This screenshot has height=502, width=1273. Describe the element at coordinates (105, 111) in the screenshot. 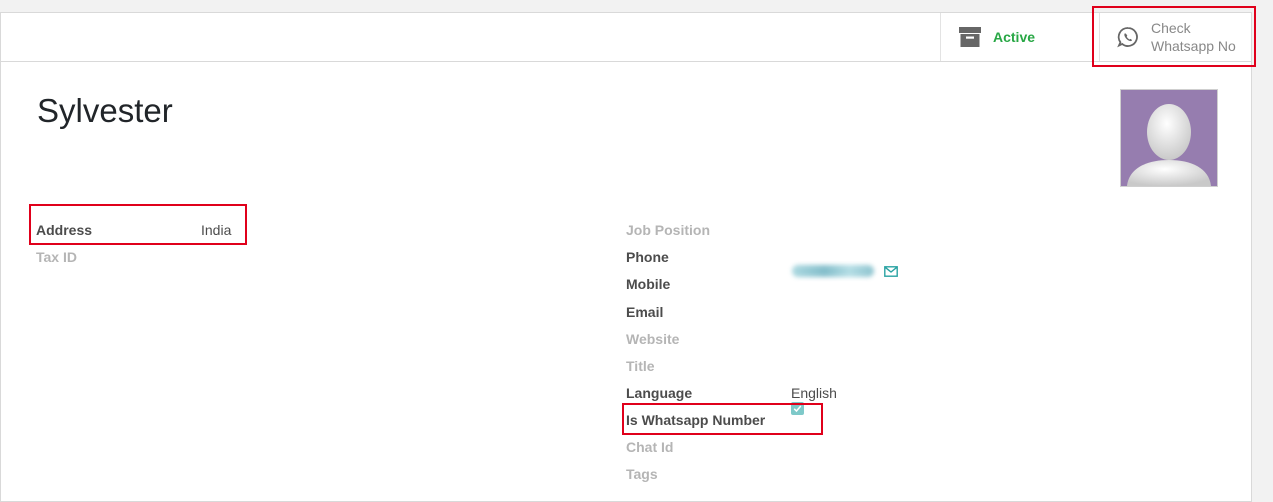

I see `record-name: Sylvester` at that location.